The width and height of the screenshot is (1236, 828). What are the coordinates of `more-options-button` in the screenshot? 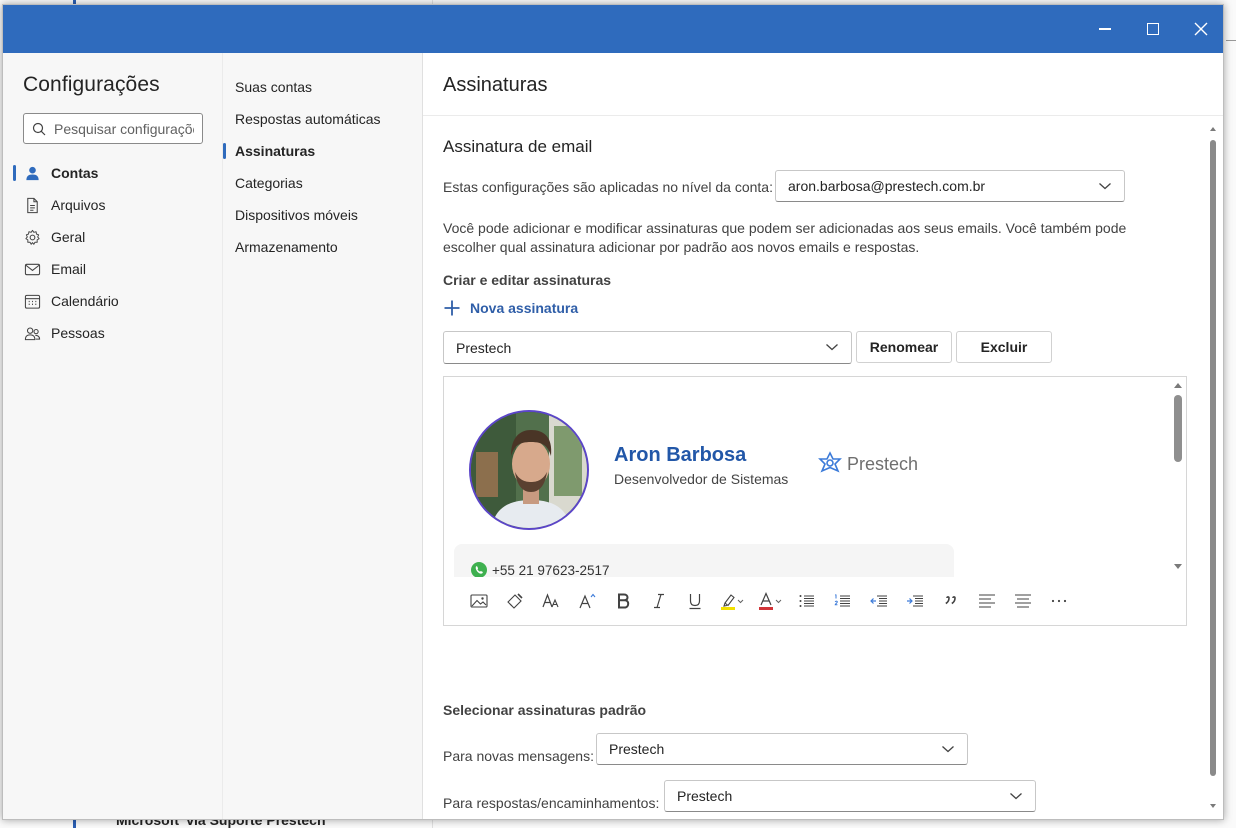 It's located at (1059, 601).